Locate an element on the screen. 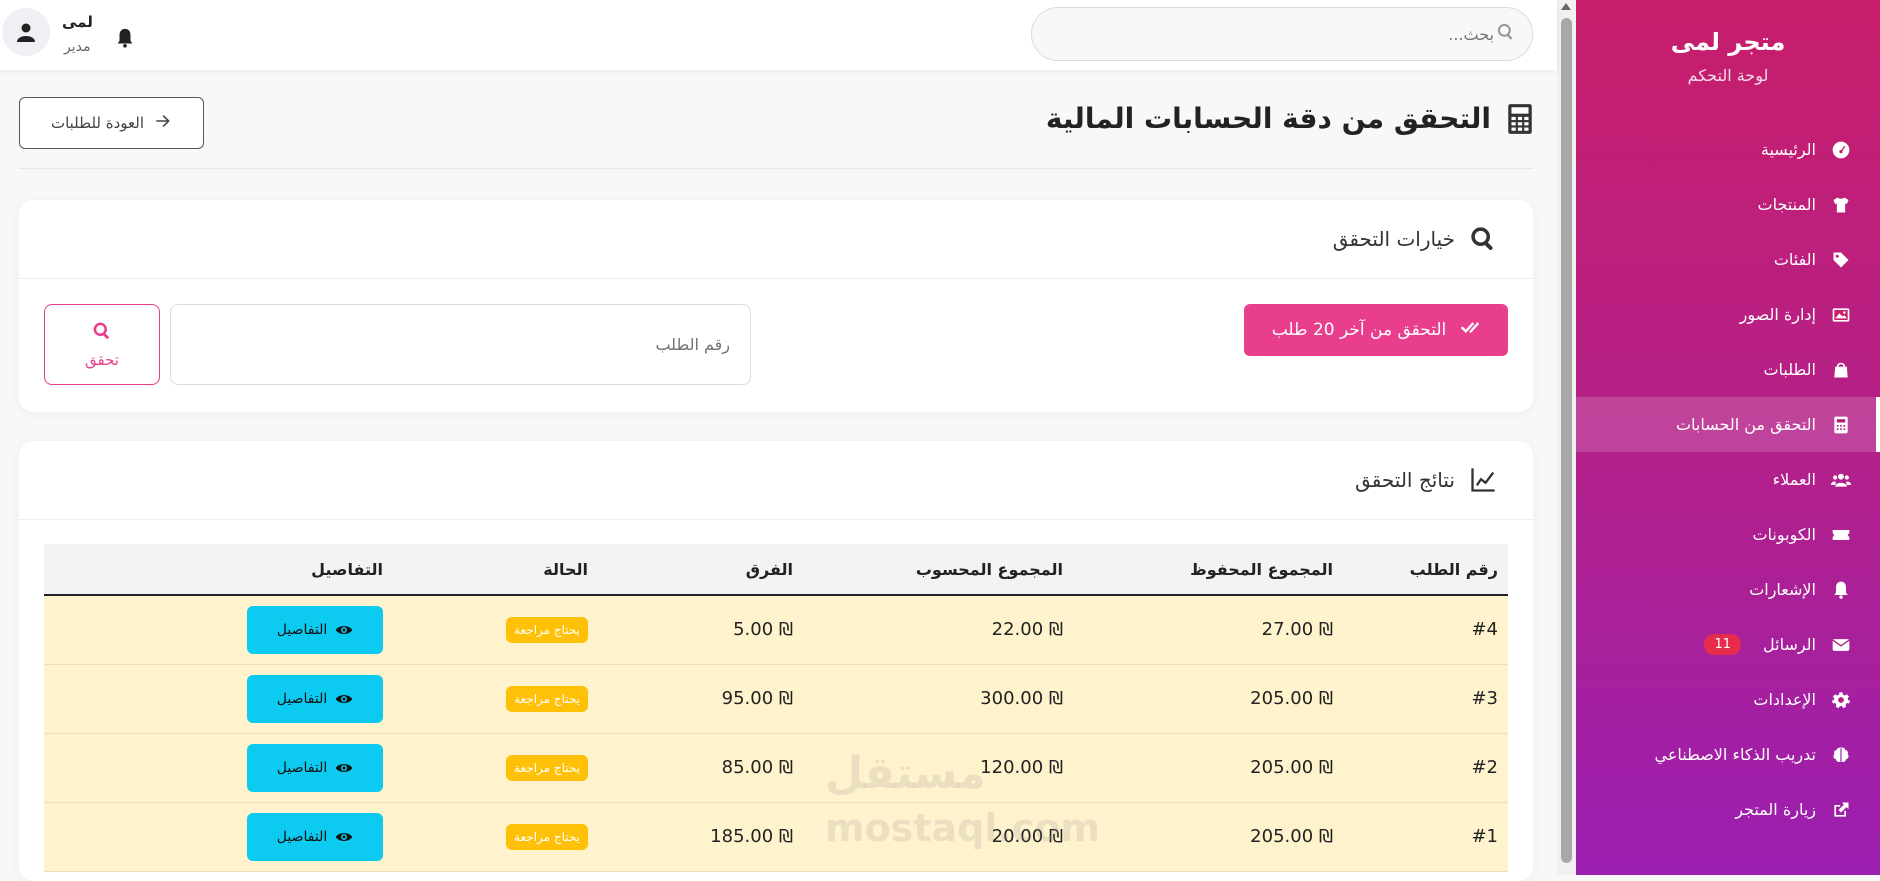 The width and height of the screenshot is (1880, 881). user-name: لمى is located at coordinates (77, 22).